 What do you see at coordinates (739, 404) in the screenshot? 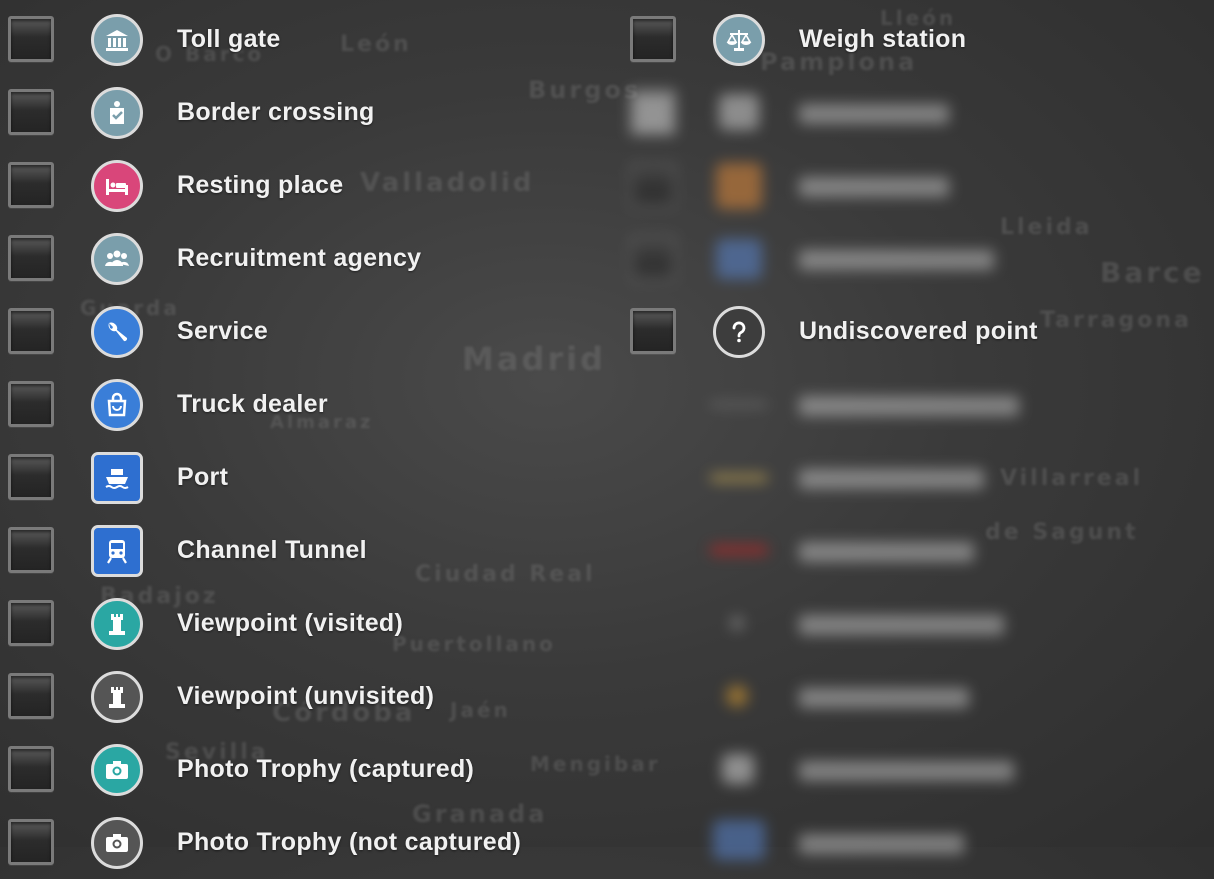
I see `unexplored-road-swatch` at bounding box center [739, 404].